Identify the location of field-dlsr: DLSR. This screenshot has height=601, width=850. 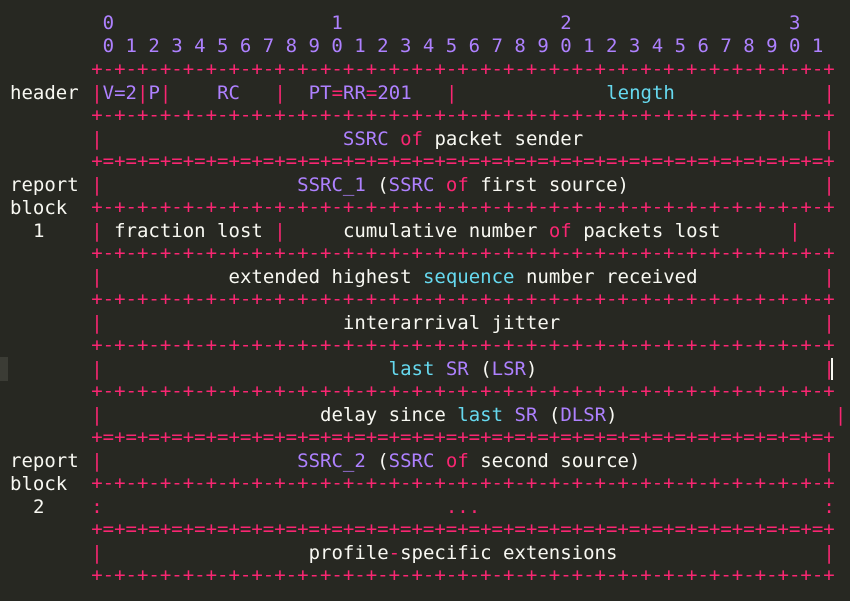
(583, 415).